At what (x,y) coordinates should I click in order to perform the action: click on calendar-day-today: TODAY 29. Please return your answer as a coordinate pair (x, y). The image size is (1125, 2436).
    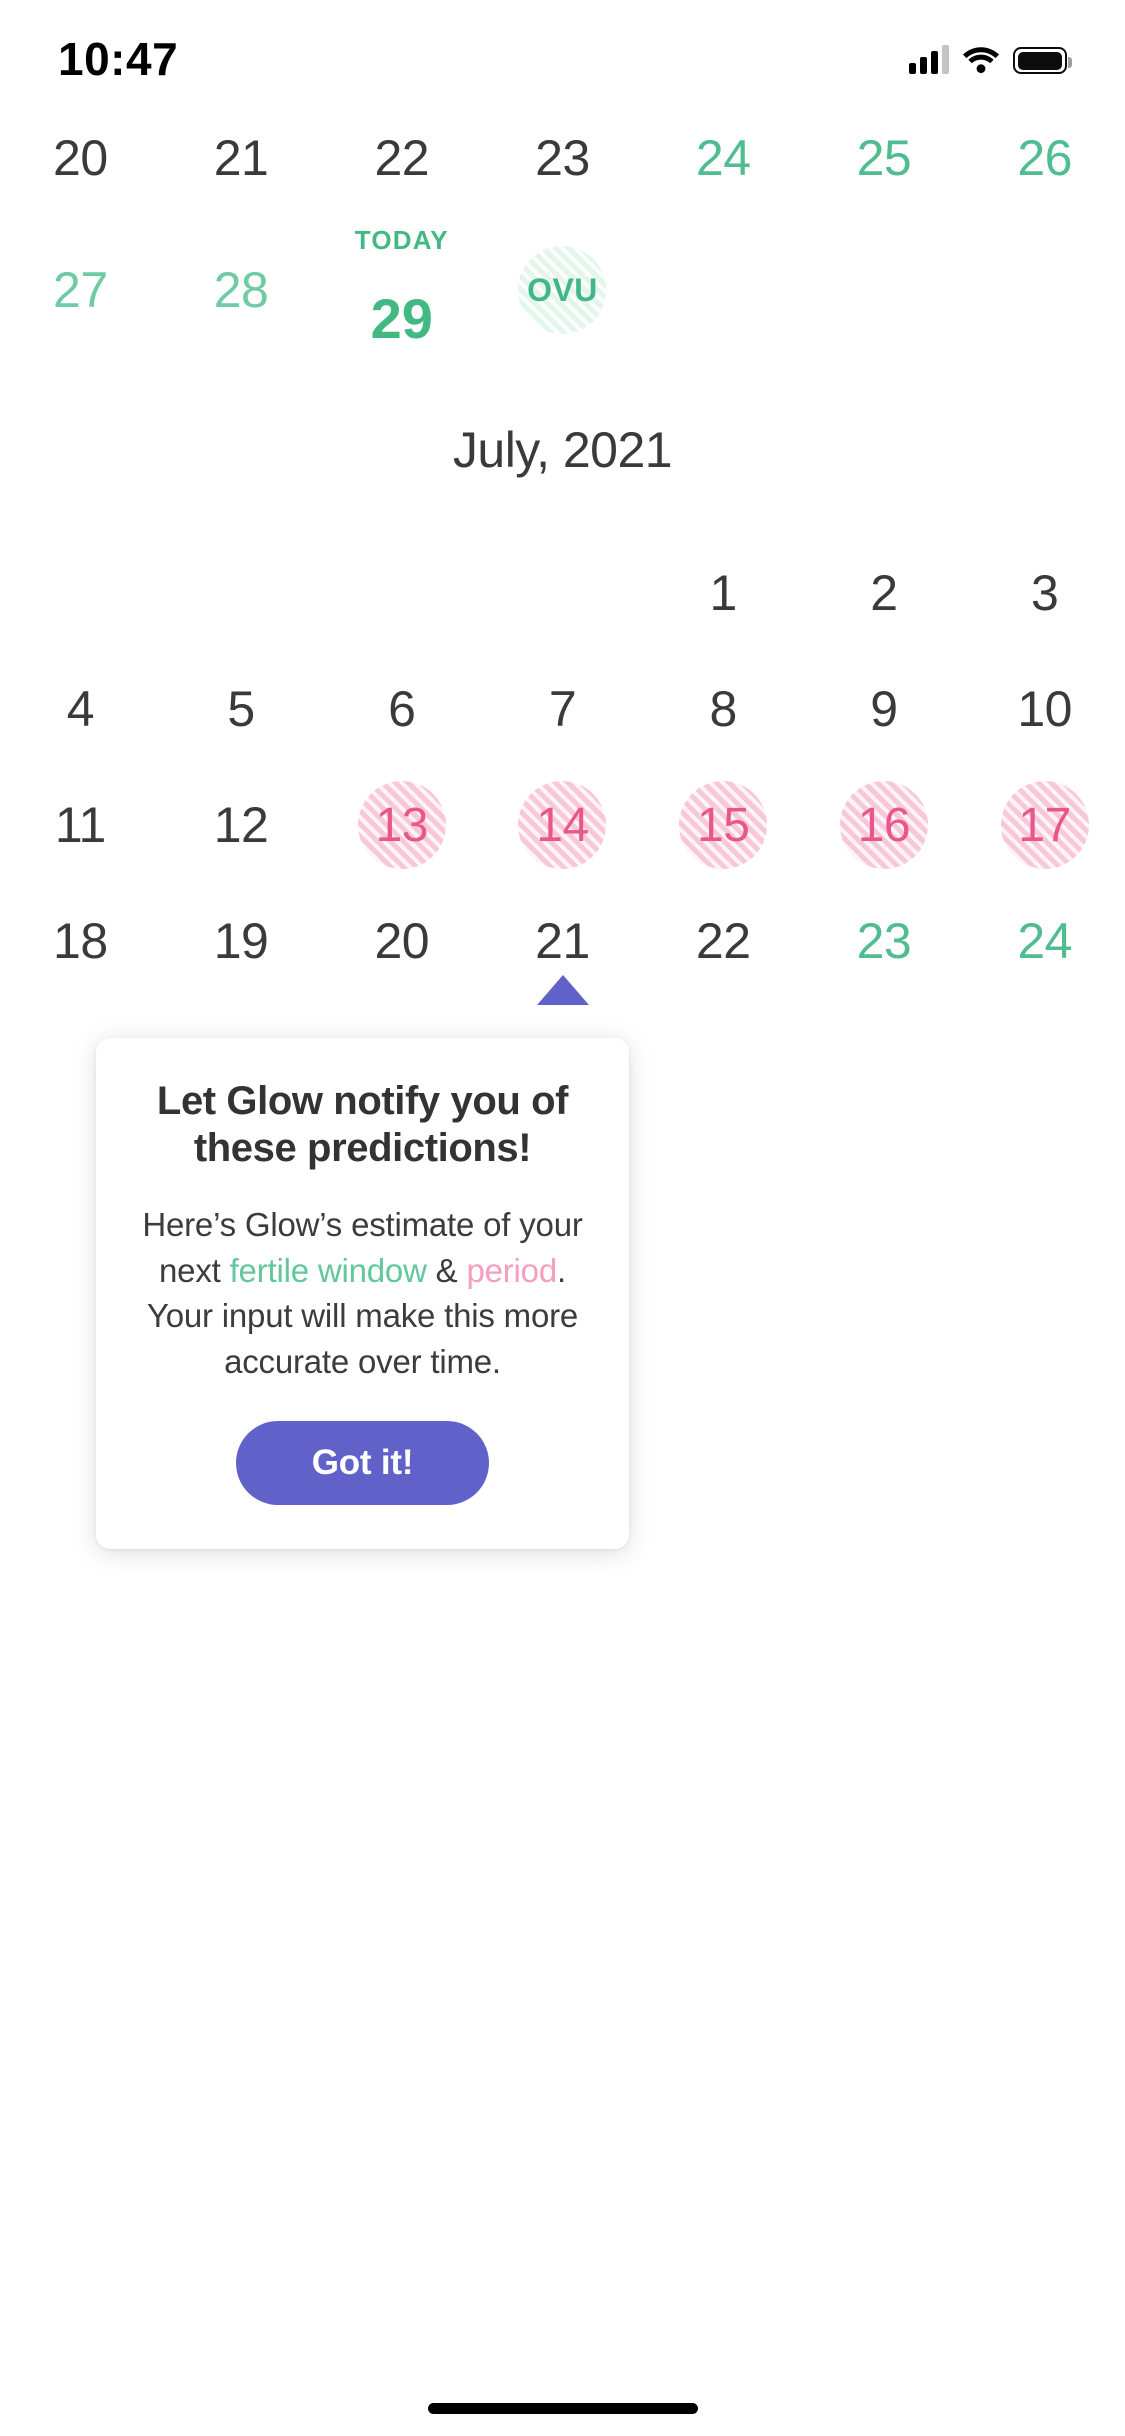
    Looking at the image, I should click on (401, 290).